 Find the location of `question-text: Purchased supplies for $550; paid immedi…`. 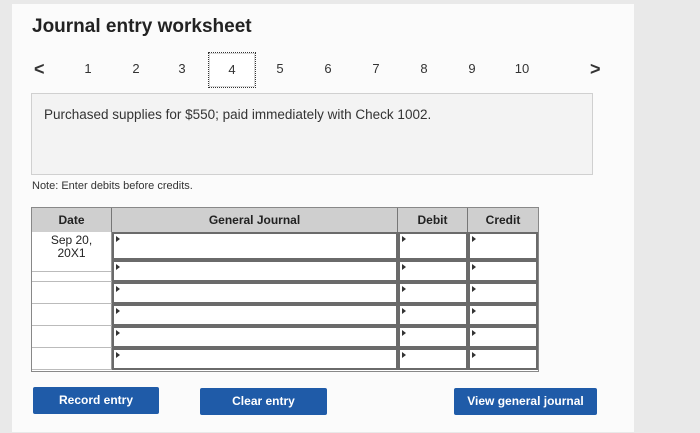

question-text: Purchased supplies for $550; paid immedi… is located at coordinates (238, 114).